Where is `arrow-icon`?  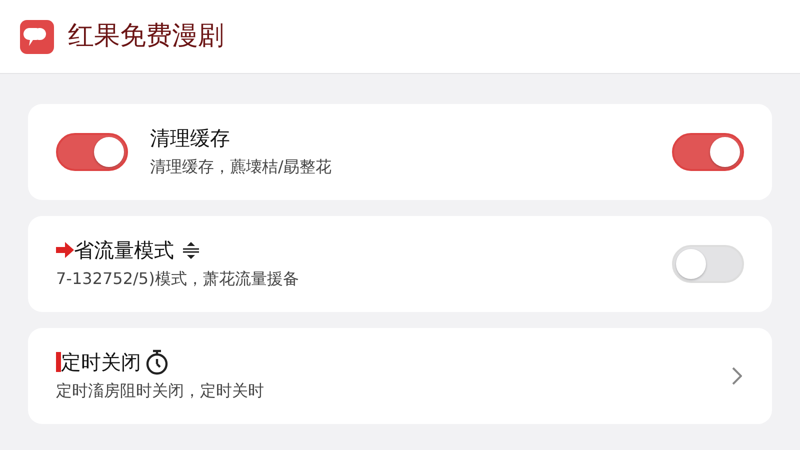 arrow-icon is located at coordinates (65, 250).